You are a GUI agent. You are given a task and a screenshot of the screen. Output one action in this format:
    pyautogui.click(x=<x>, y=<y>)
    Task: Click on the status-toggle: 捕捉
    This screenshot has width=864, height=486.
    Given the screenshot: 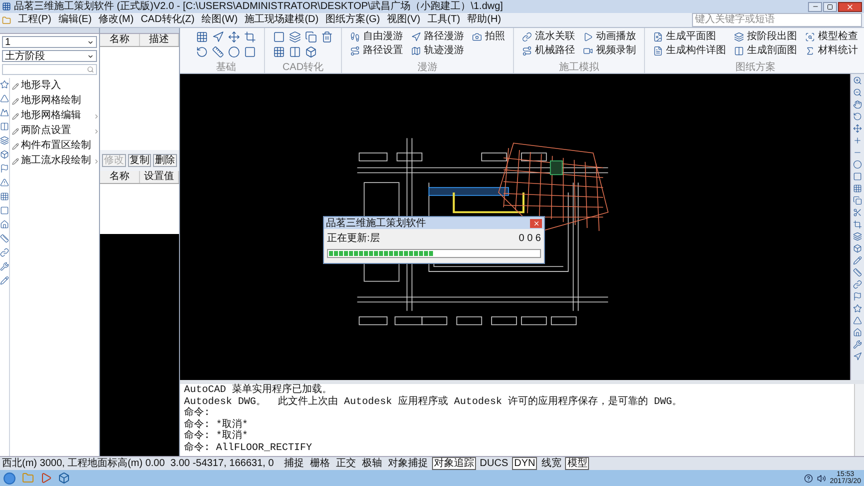 What is the action you would take?
    pyautogui.click(x=294, y=463)
    